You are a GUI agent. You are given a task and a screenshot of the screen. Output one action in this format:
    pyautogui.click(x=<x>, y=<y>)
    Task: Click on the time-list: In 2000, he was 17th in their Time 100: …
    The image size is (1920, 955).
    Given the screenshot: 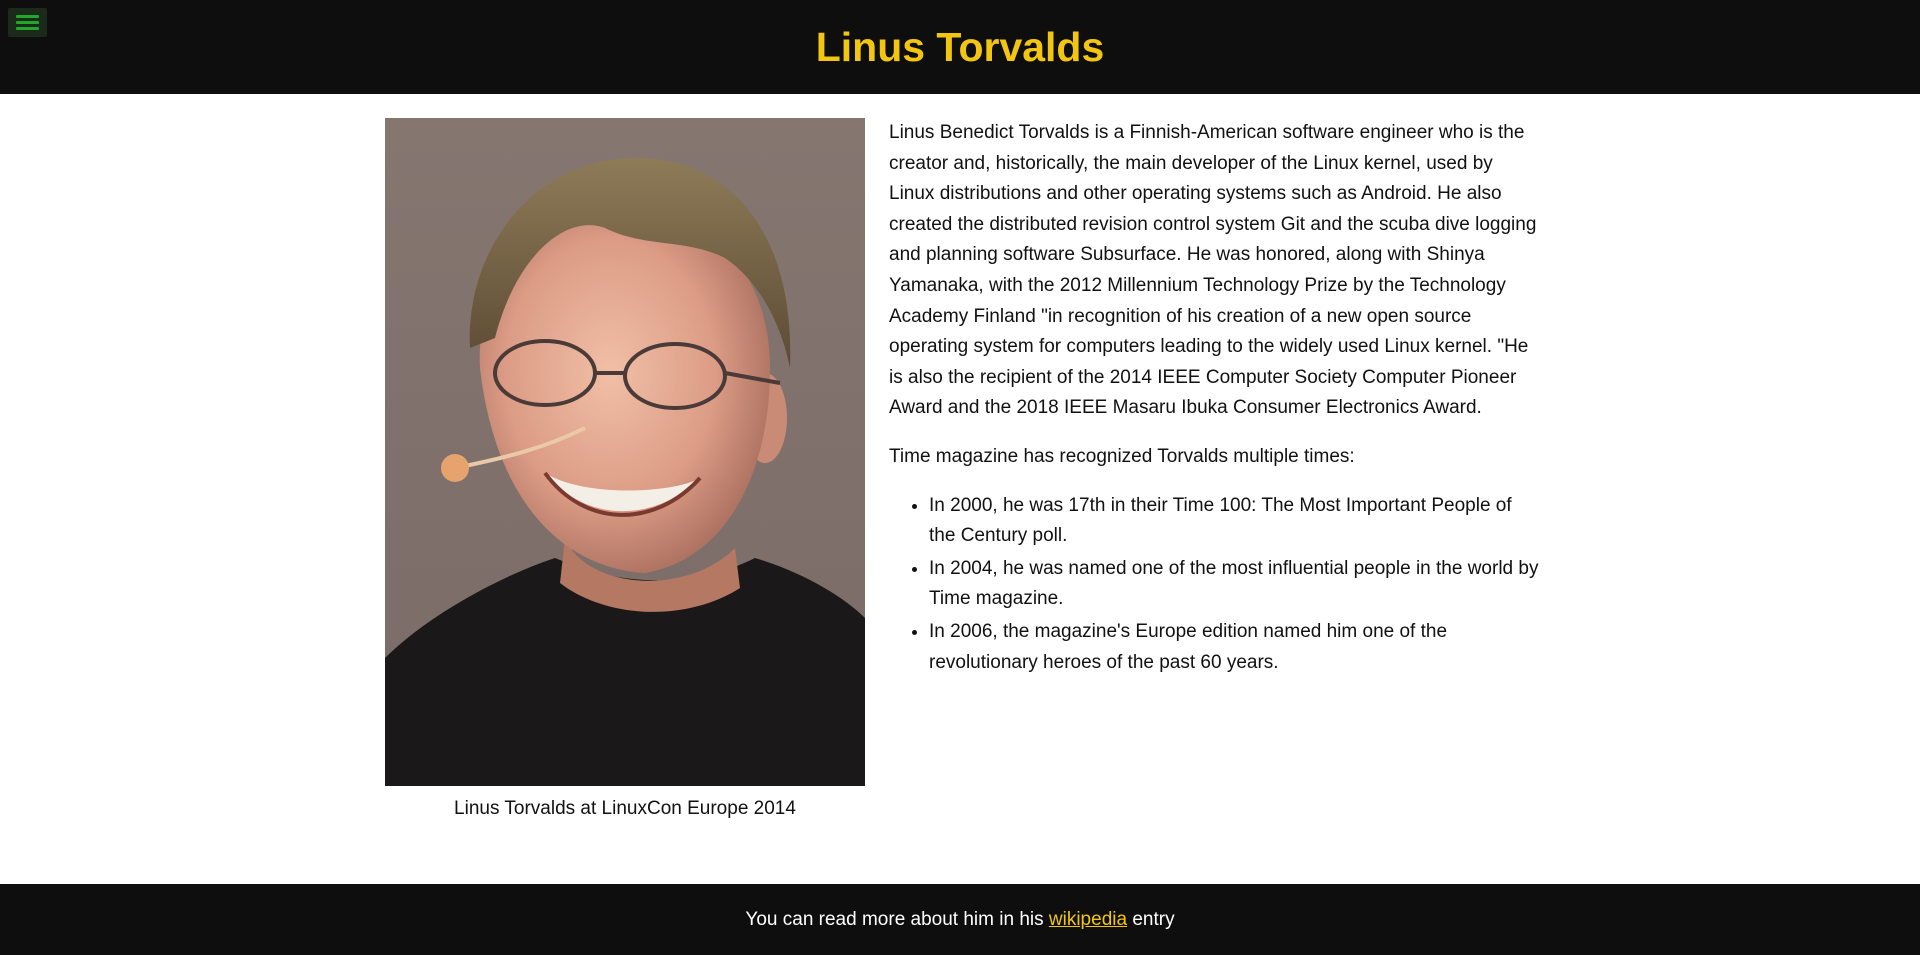 What is the action you would take?
    pyautogui.click(x=1214, y=585)
    